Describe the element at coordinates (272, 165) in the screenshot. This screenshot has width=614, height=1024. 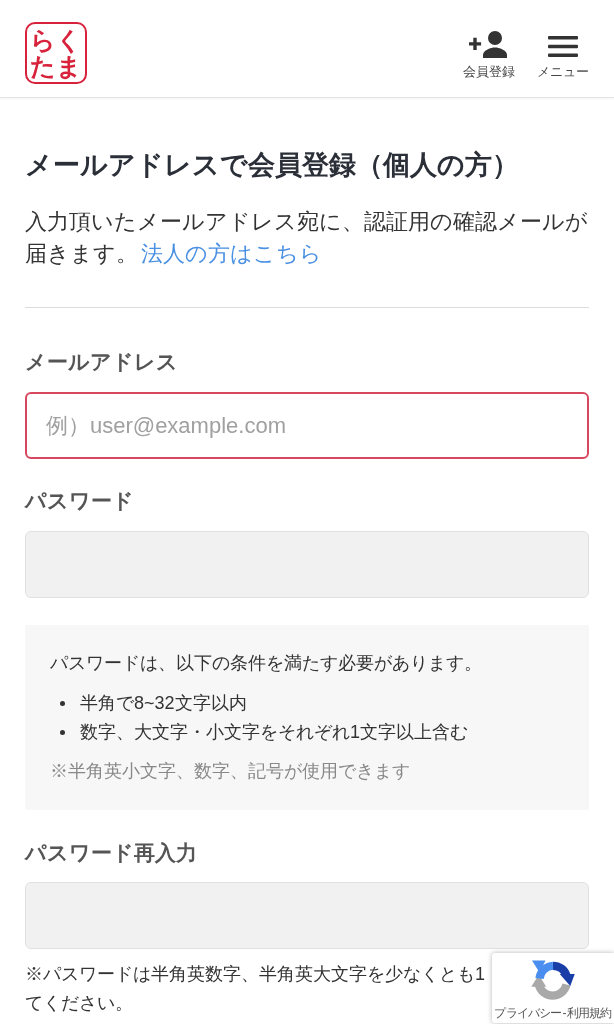
I see `page-title: メールアドレスで会員登録（個人の方）` at that location.